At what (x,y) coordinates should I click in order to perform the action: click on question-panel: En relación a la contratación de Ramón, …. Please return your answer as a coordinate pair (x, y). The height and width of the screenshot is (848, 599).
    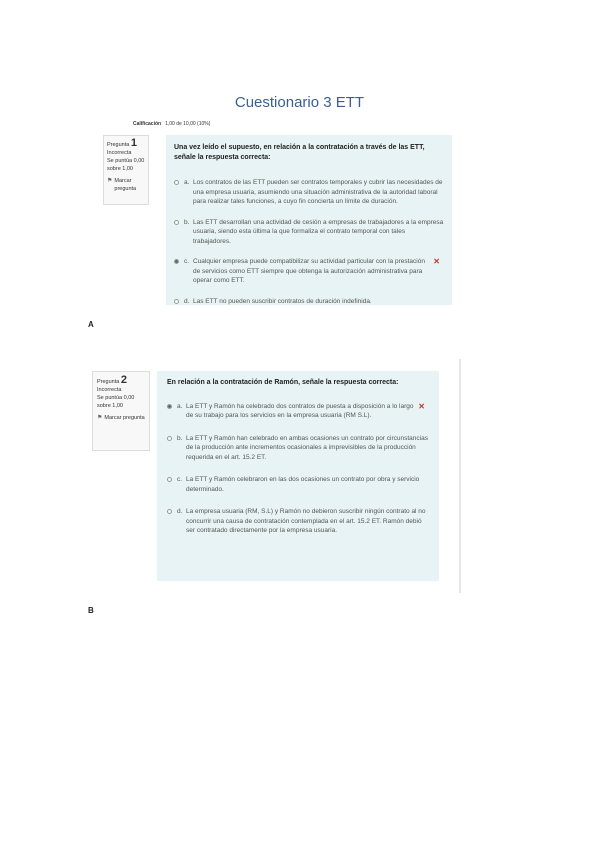
    Looking at the image, I should click on (298, 476).